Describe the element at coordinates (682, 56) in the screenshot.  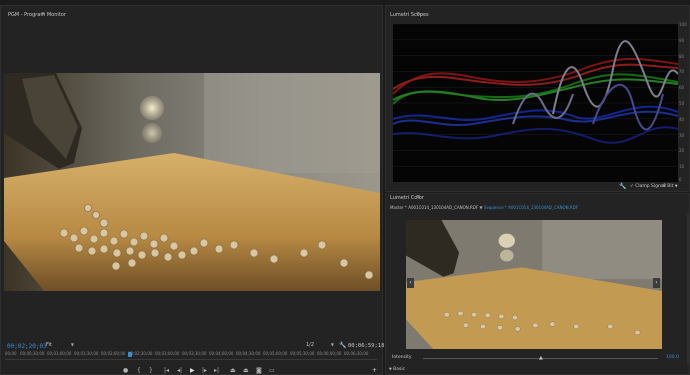
I see `scale-label: 80` at that location.